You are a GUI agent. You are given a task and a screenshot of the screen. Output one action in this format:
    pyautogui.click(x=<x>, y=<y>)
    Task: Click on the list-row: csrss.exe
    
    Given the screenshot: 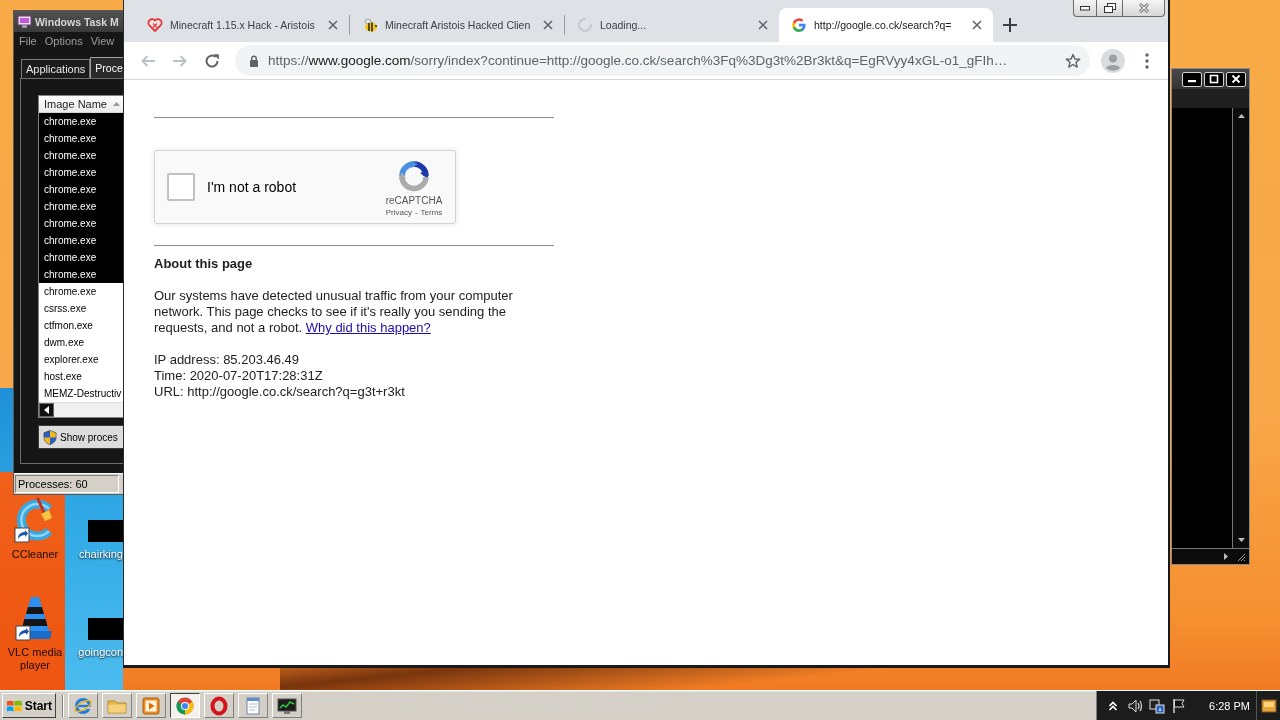 What is the action you would take?
    pyautogui.click(x=81, y=308)
    